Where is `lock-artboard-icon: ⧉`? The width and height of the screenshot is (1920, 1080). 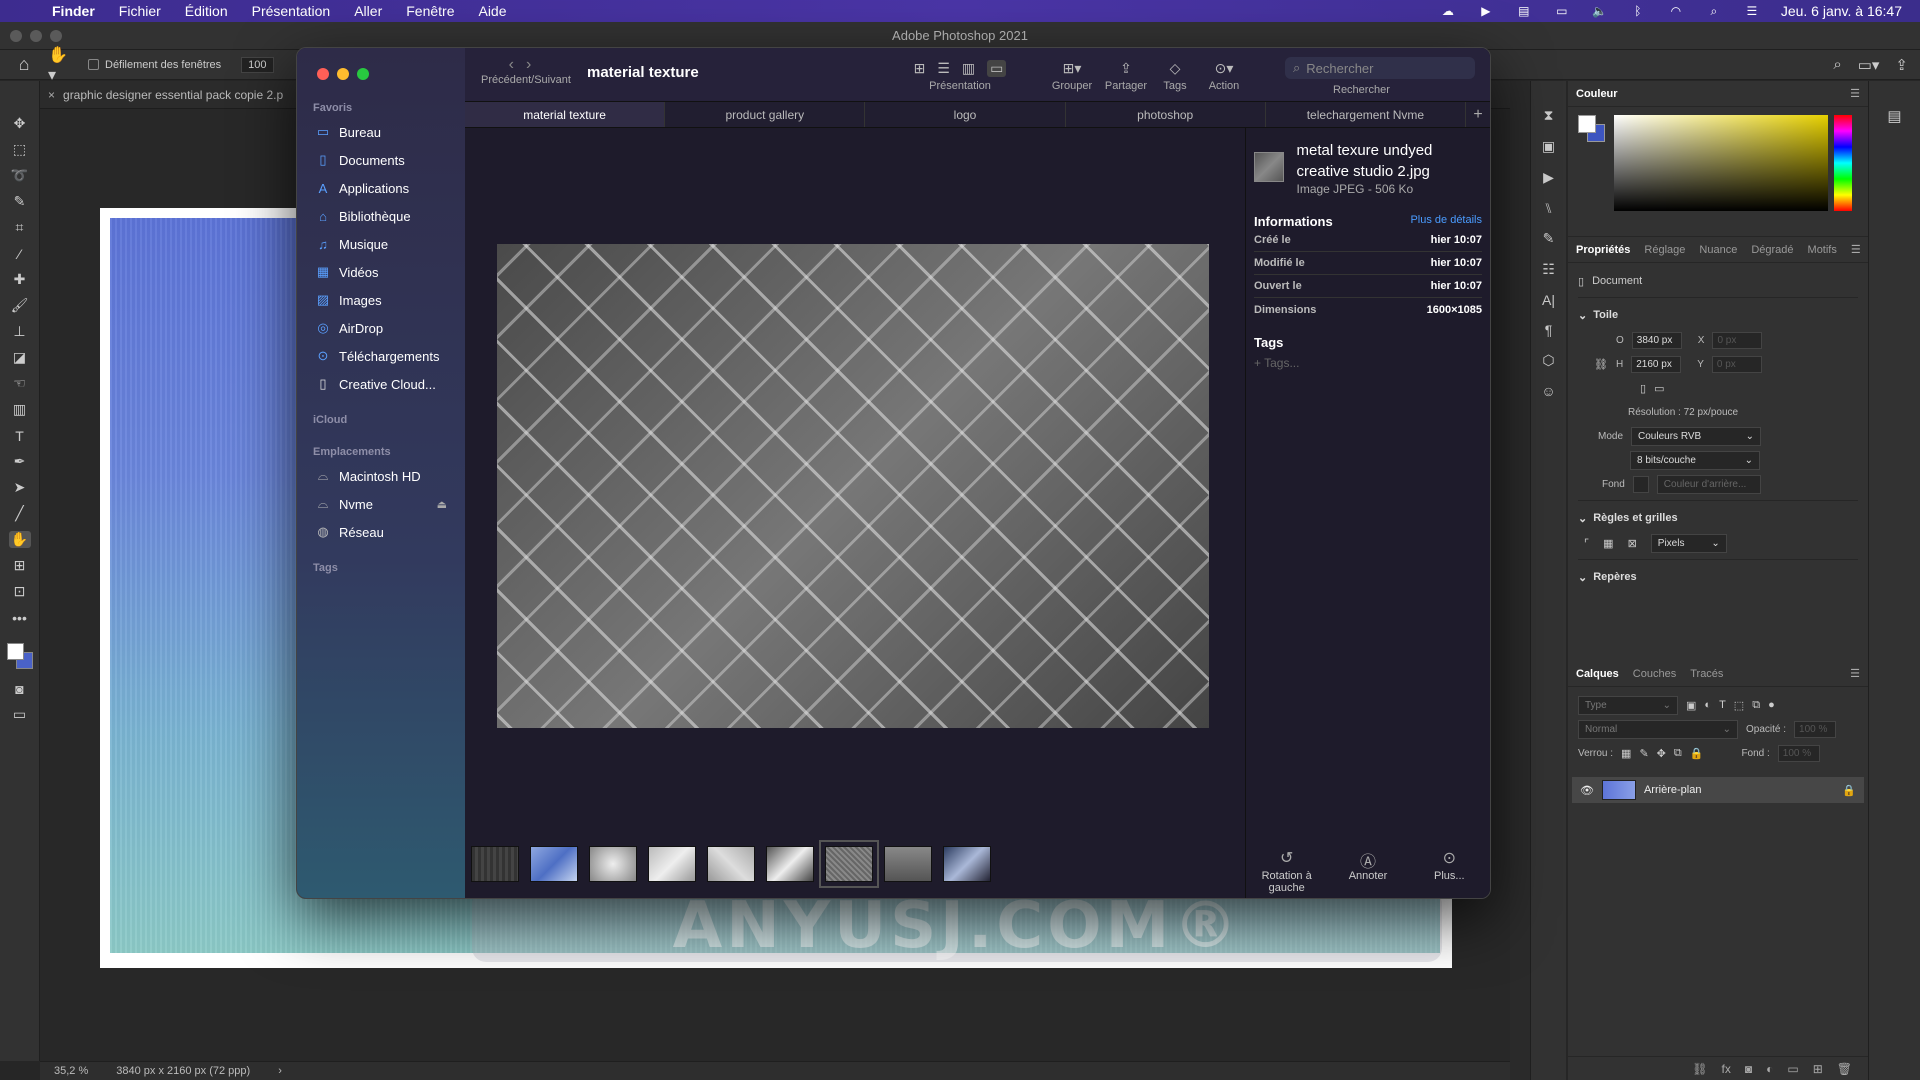
lock-artboard-icon: ⧉ is located at coordinates (1678, 753).